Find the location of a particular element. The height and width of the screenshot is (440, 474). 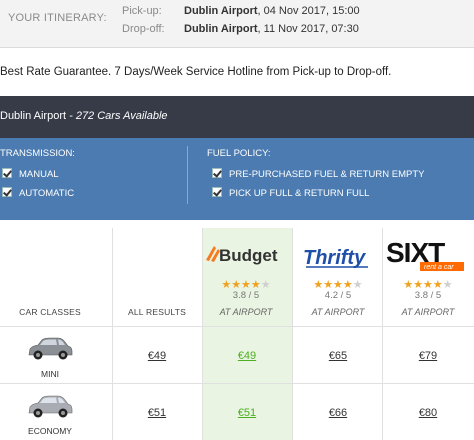

transmission-title: TRANSMISSION: is located at coordinates (37, 153).